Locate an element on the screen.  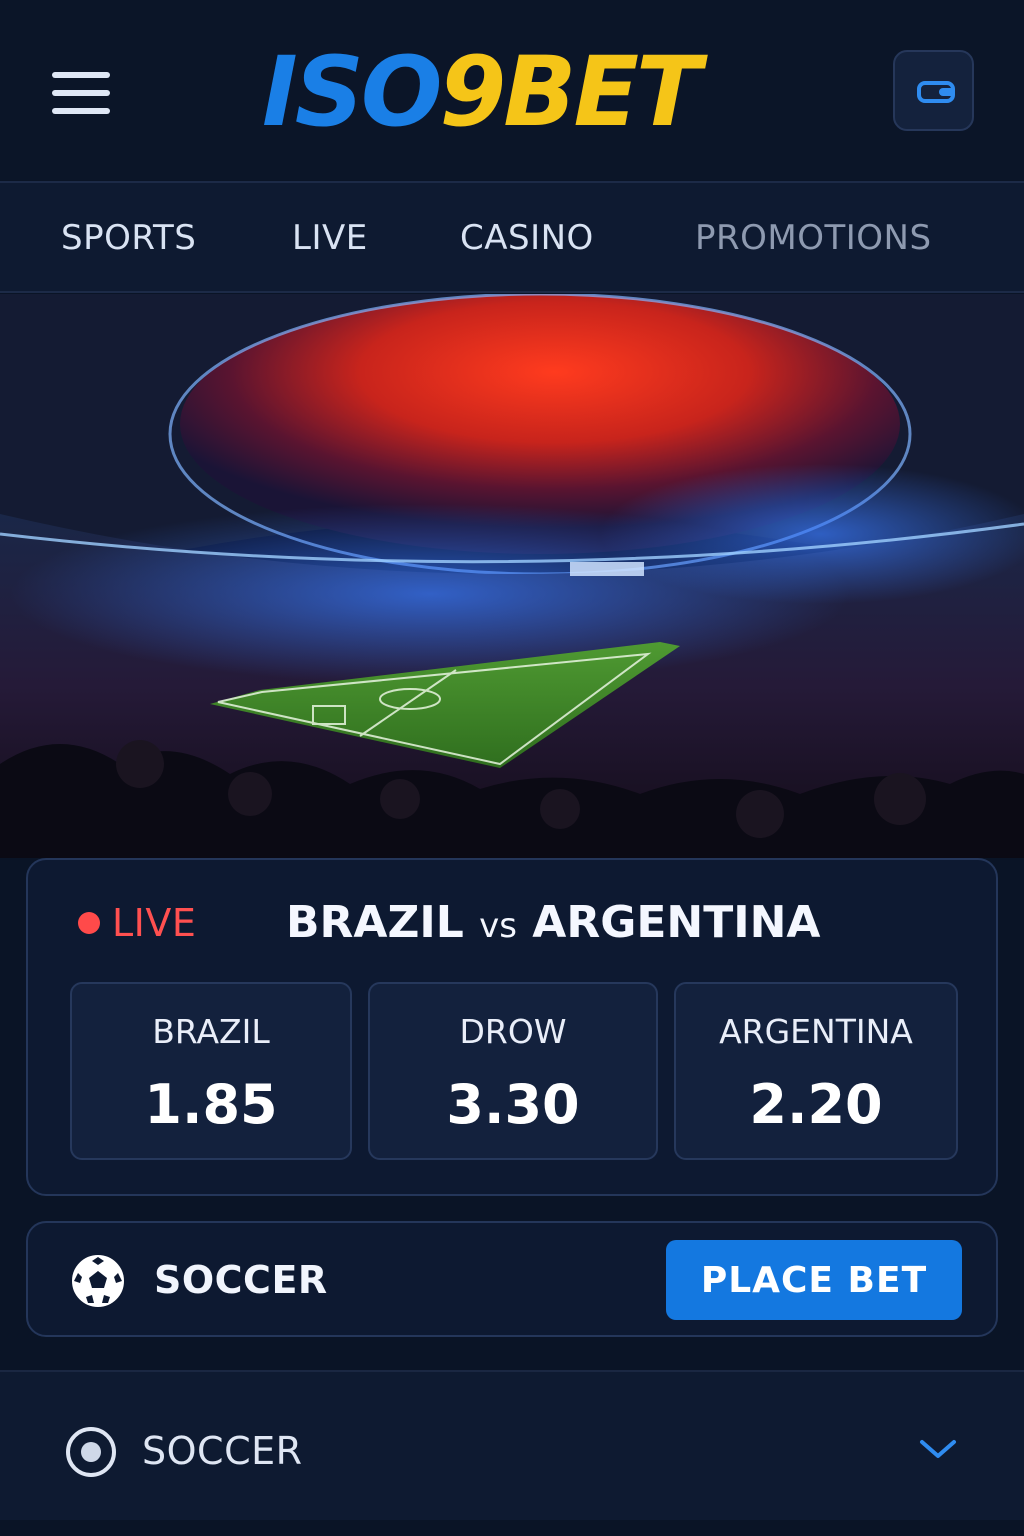
sport-selector-label: SOCCER is located at coordinates (222, 1451).